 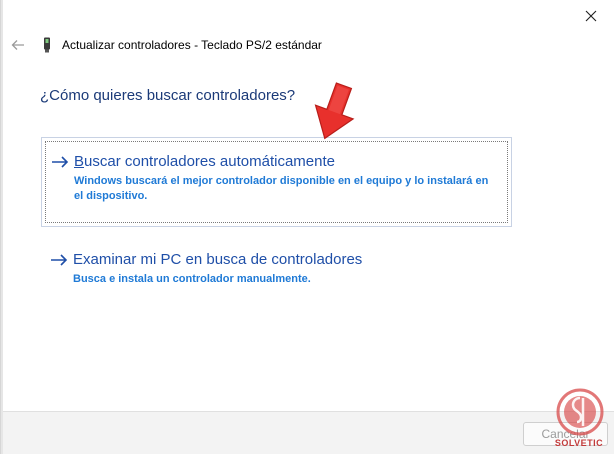 I want to click on option-title: Buscar controladores automáticamente, so click(x=290, y=161).